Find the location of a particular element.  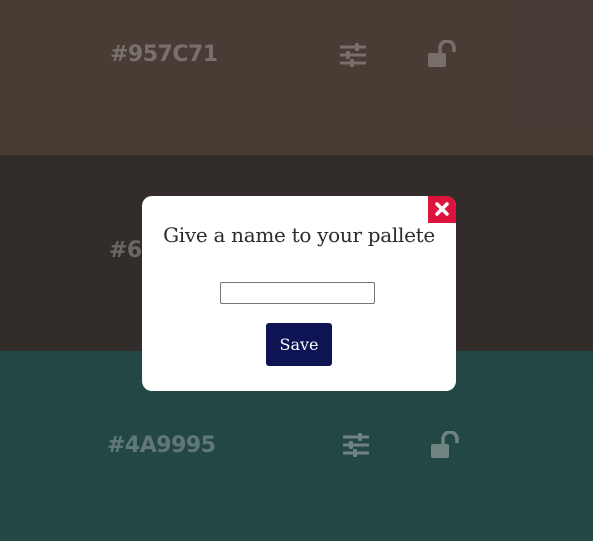

close-icon is located at coordinates (442, 209).